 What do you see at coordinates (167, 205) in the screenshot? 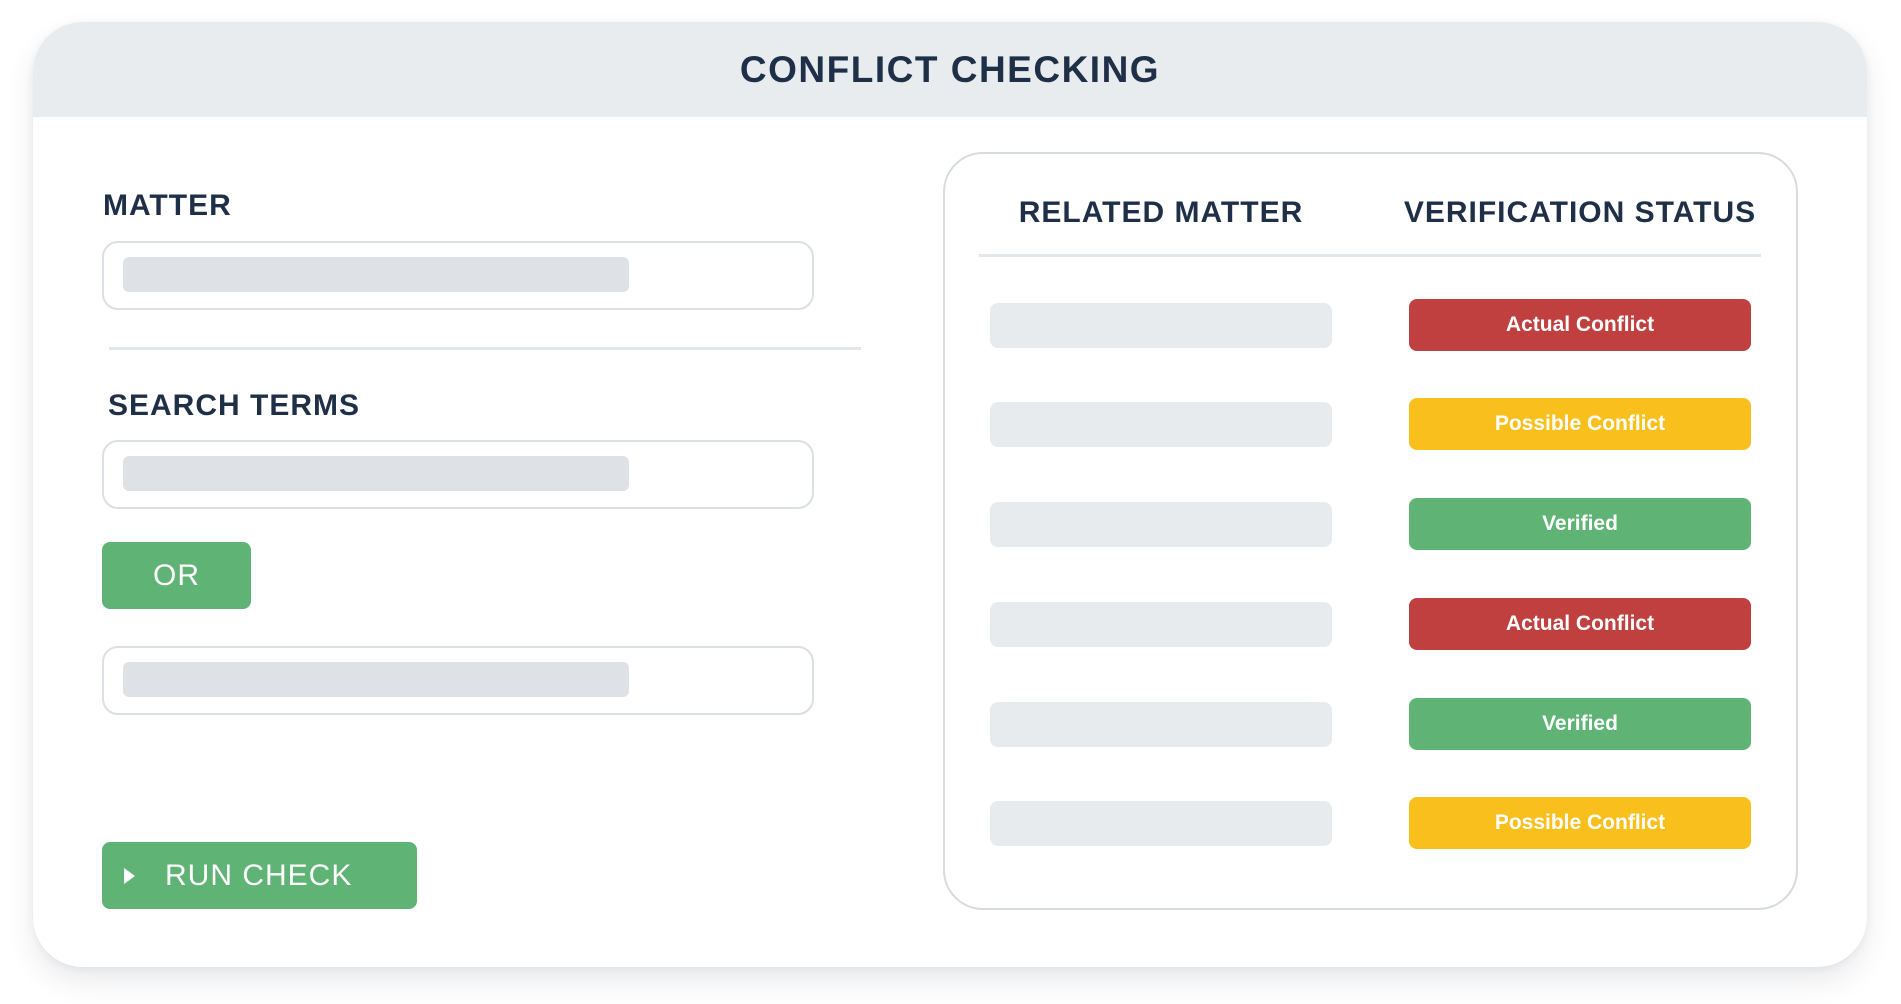
I see `matter-label: MATTER` at bounding box center [167, 205].